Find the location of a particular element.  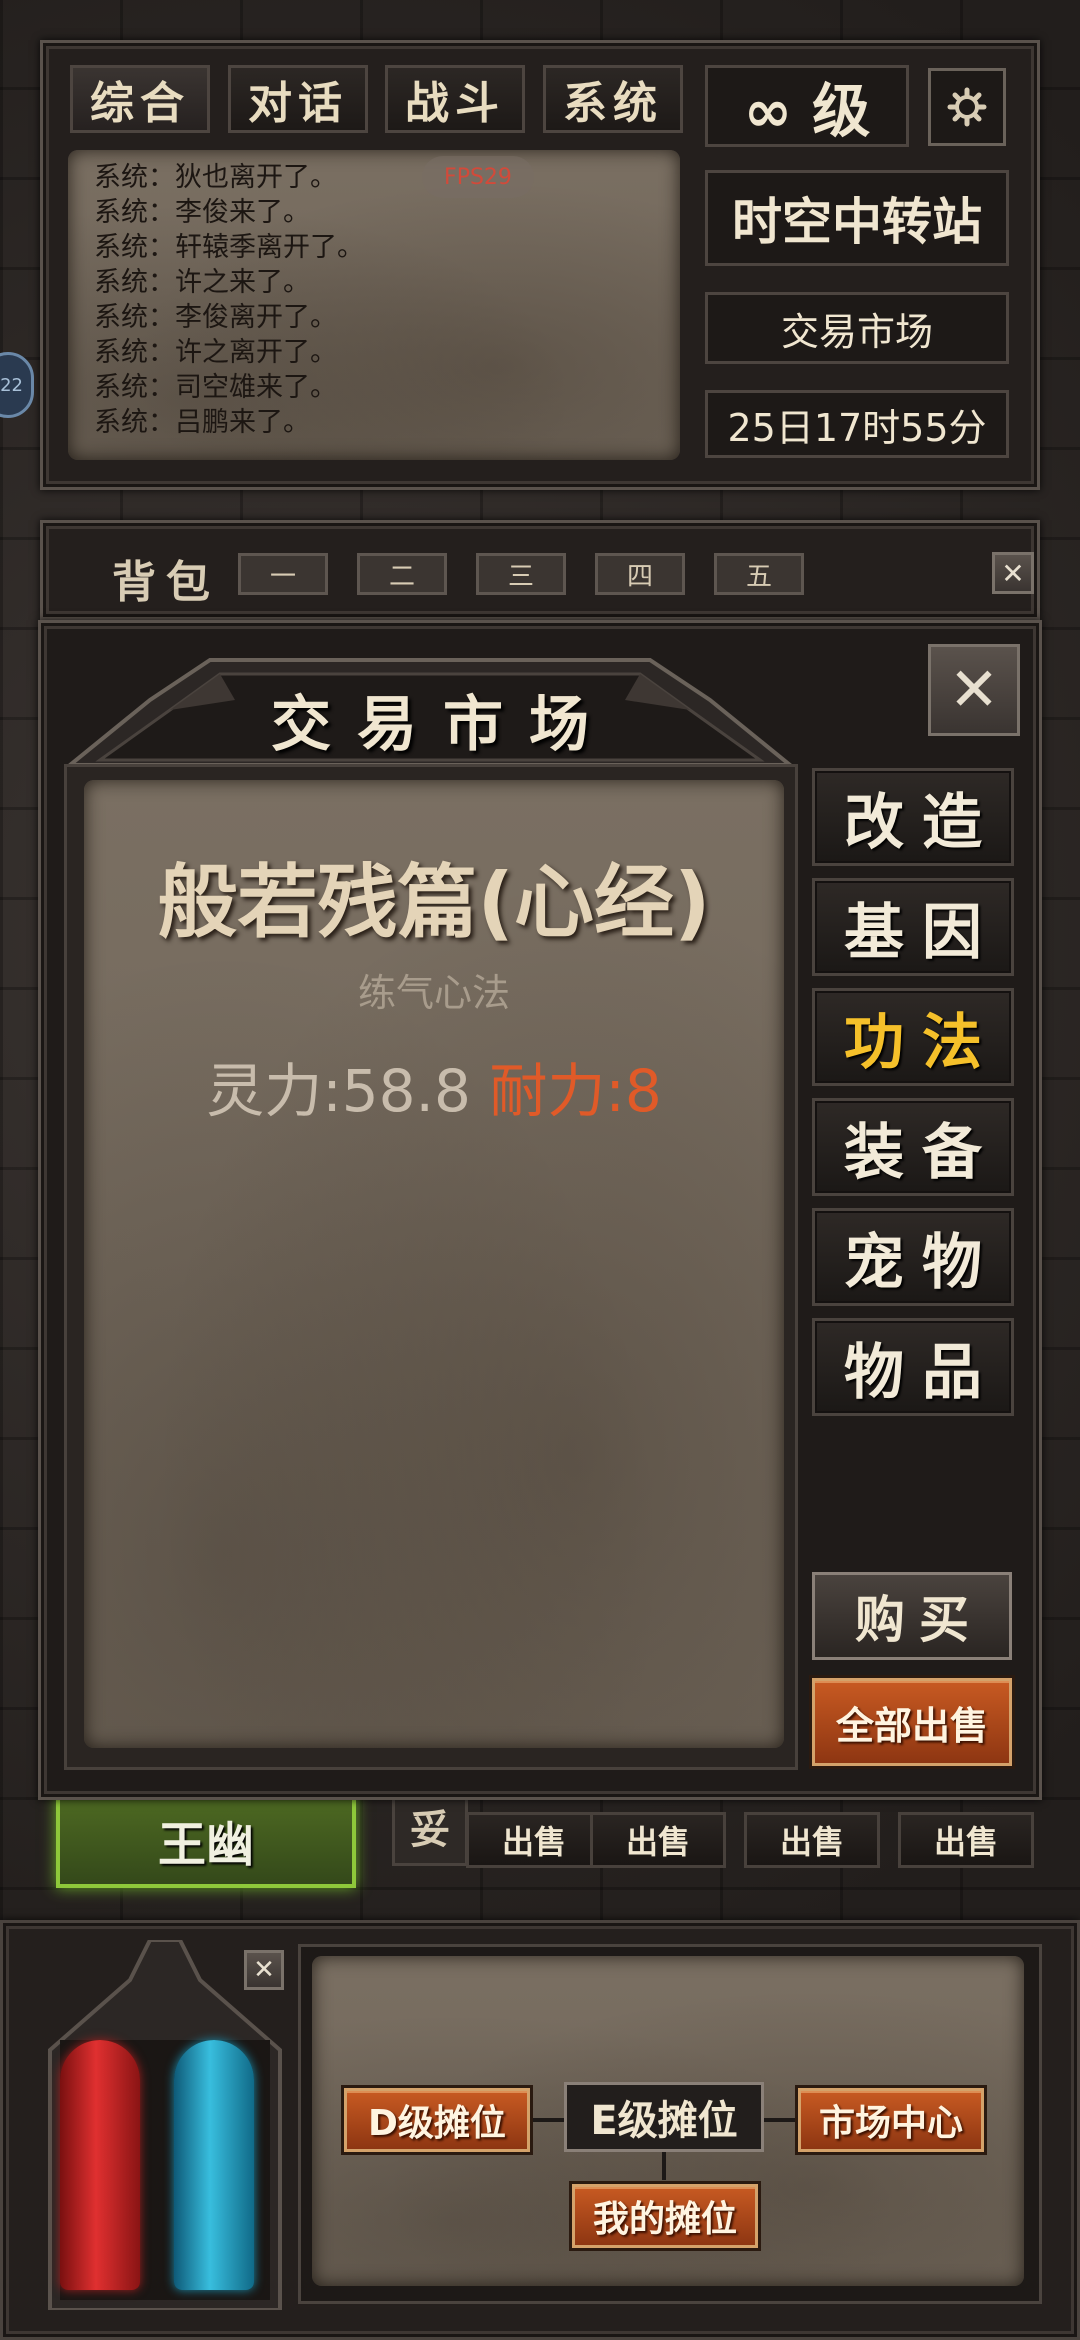

item-name: 般若残篇(心经) is located at coordinates (434, 902).